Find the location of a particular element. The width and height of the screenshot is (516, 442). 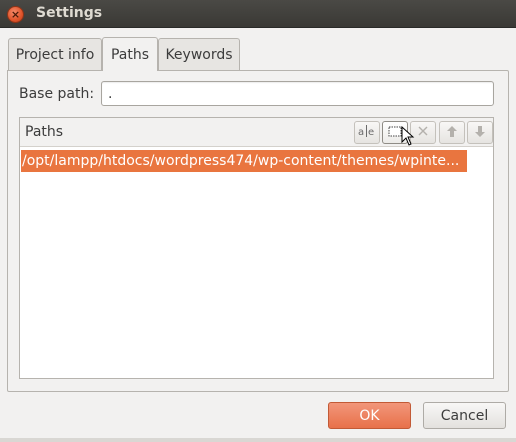

close-icon: × is located at coordinates (15, 14).